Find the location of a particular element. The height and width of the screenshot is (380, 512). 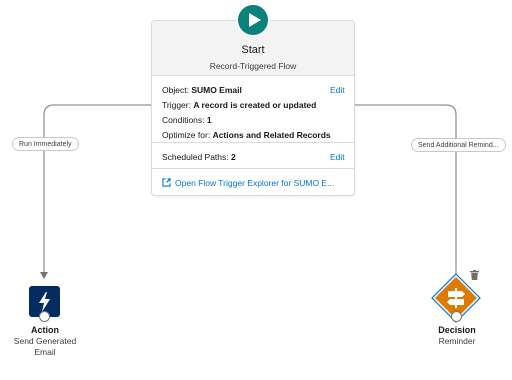

right-connector-line is located at coordinates (405, 190).